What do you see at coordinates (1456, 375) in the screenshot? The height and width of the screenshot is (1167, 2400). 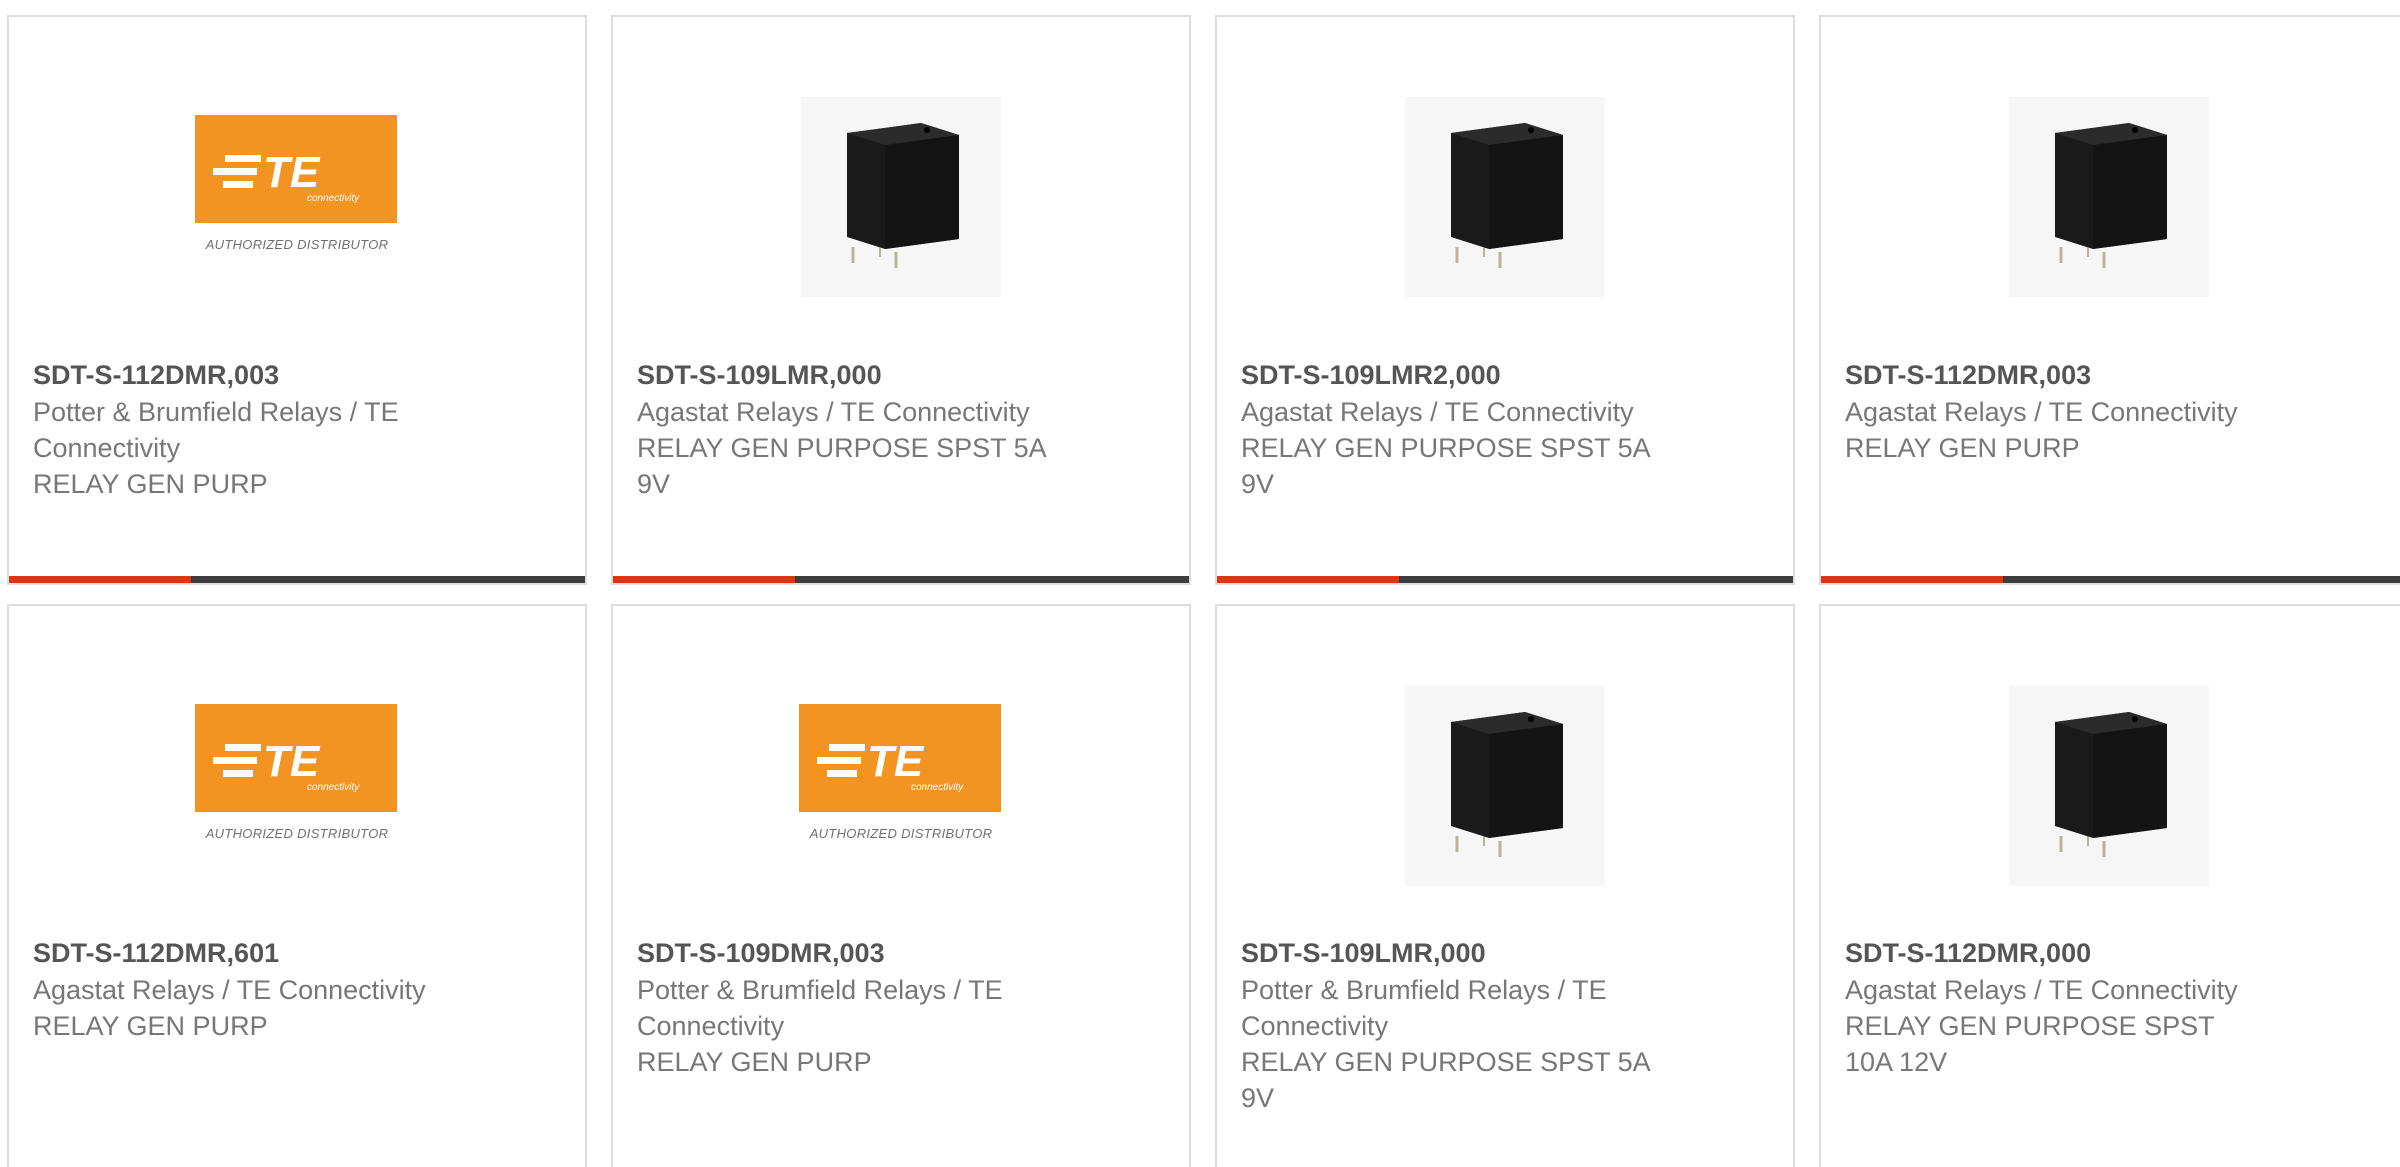 I see `part-number: SDT-S-109LMR2,000` at bounding box center [1456, 375].